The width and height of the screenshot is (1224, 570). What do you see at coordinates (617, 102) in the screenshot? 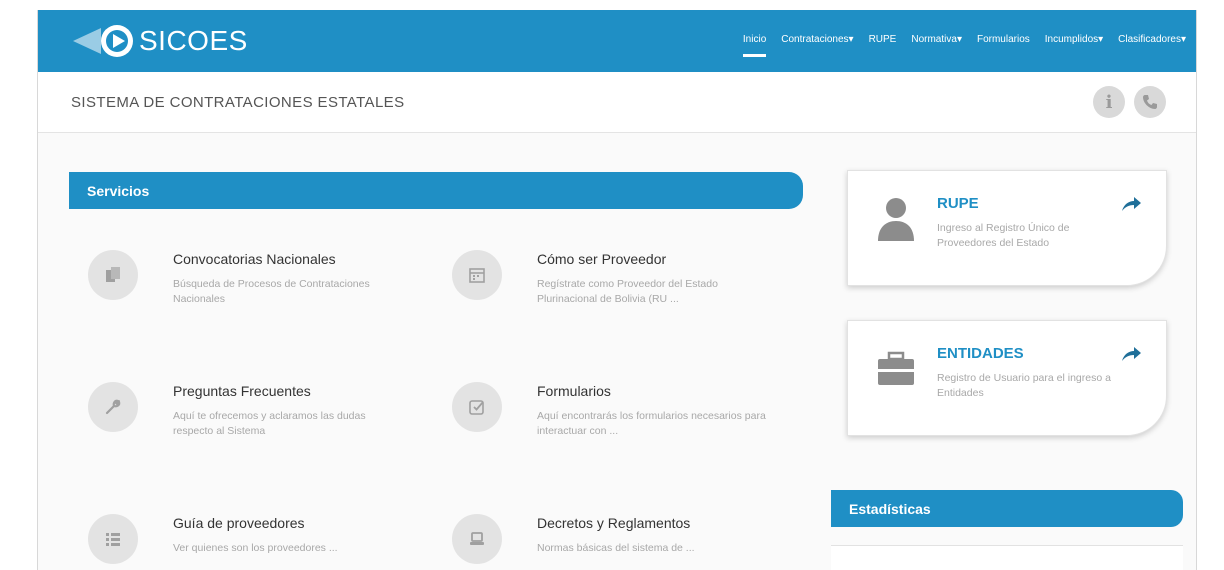
I see `subheader: SISTEMA DE CONTRATACIONES ESTATALES i` at bounding box center [617, 102].